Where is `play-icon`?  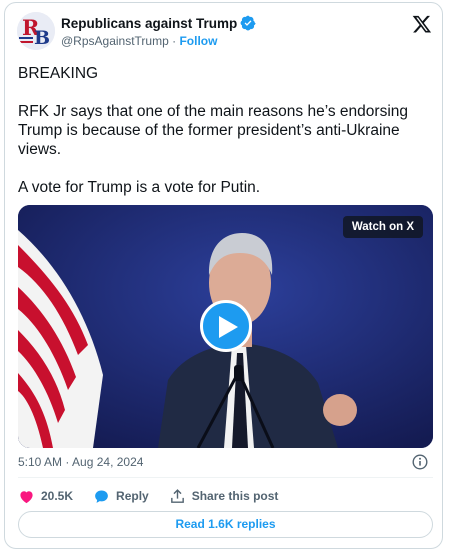
play-icon is located at coordinates (228, 327).